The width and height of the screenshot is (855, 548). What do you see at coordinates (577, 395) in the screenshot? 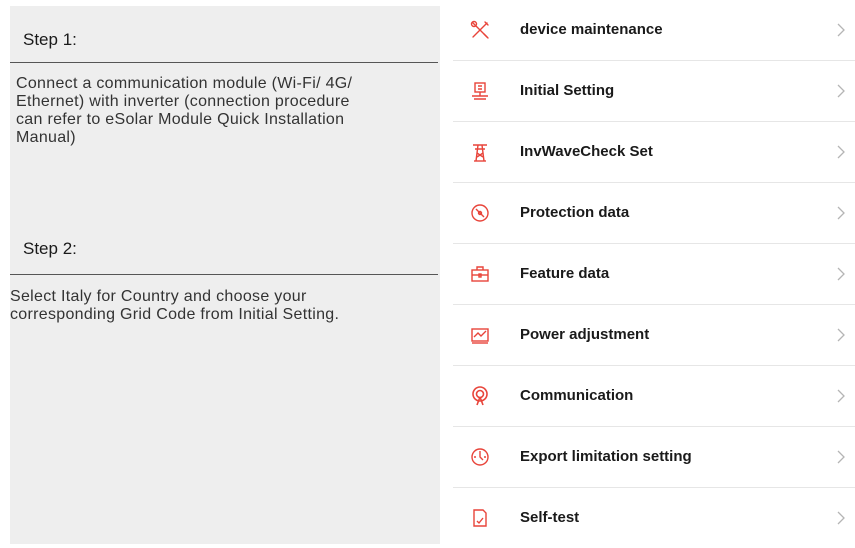
I see `menu-item-label: Communication` at bounding box center [577, 395].